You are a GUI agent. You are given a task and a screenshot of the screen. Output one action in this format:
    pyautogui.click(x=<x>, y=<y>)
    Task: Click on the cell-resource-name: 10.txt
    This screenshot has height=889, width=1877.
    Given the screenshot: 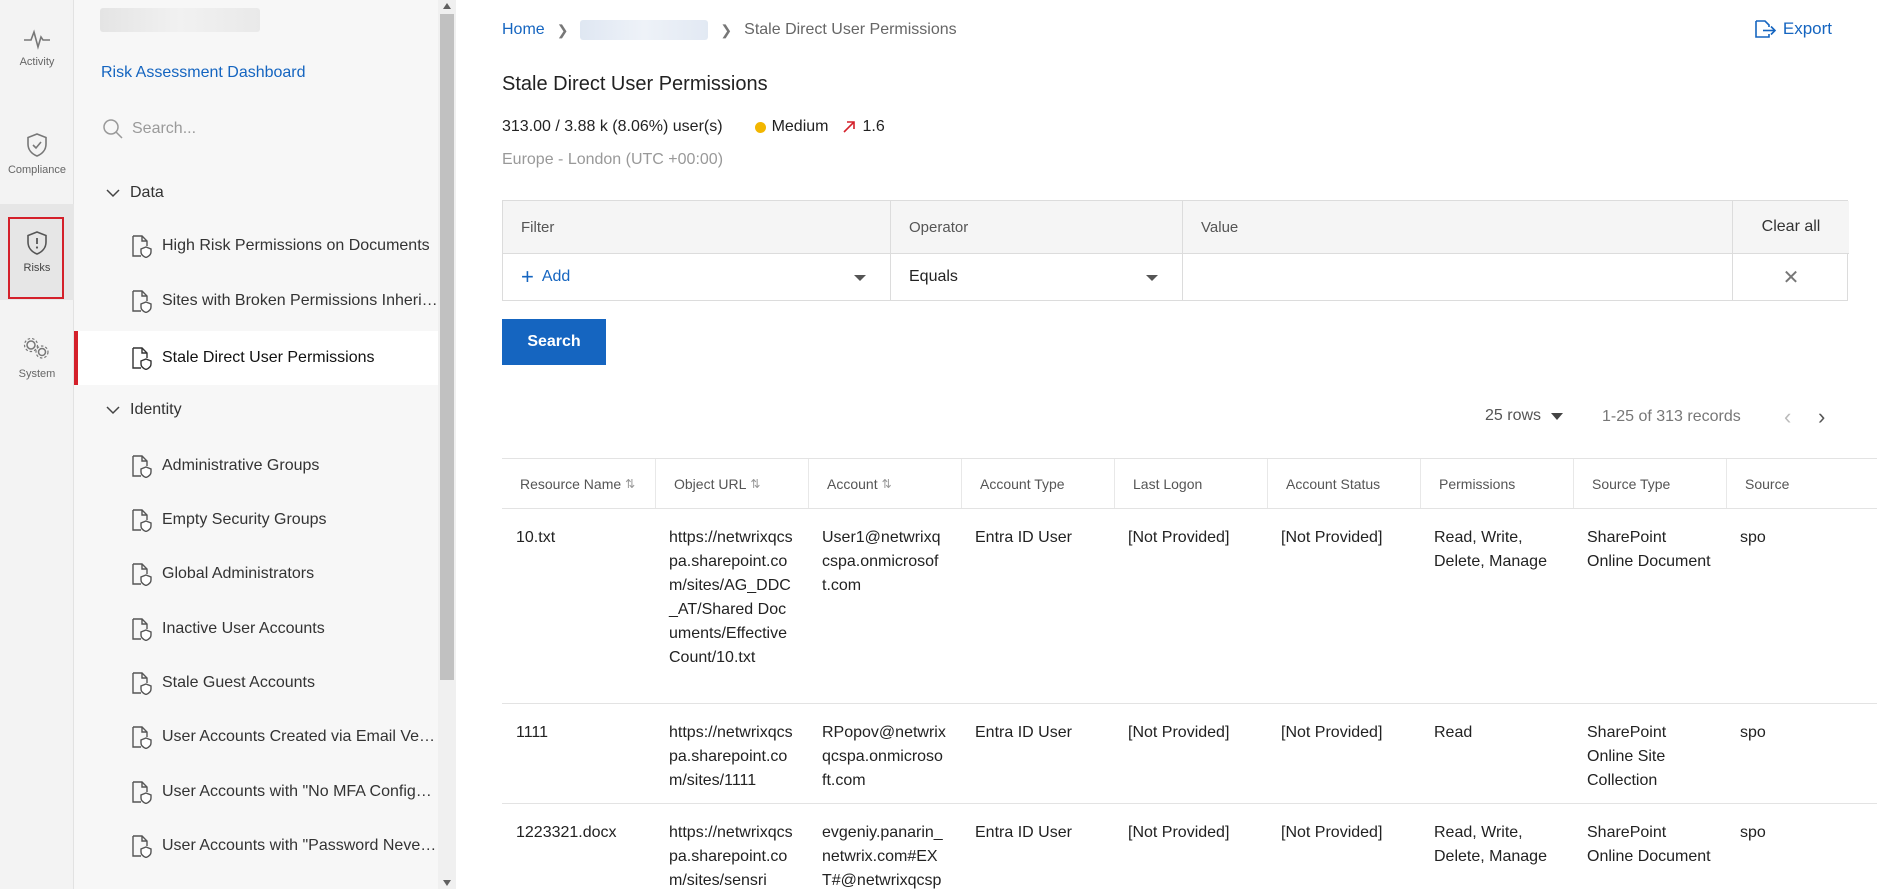 What is the action you would take?
    pyautogui.click(x=536, y=537)
    